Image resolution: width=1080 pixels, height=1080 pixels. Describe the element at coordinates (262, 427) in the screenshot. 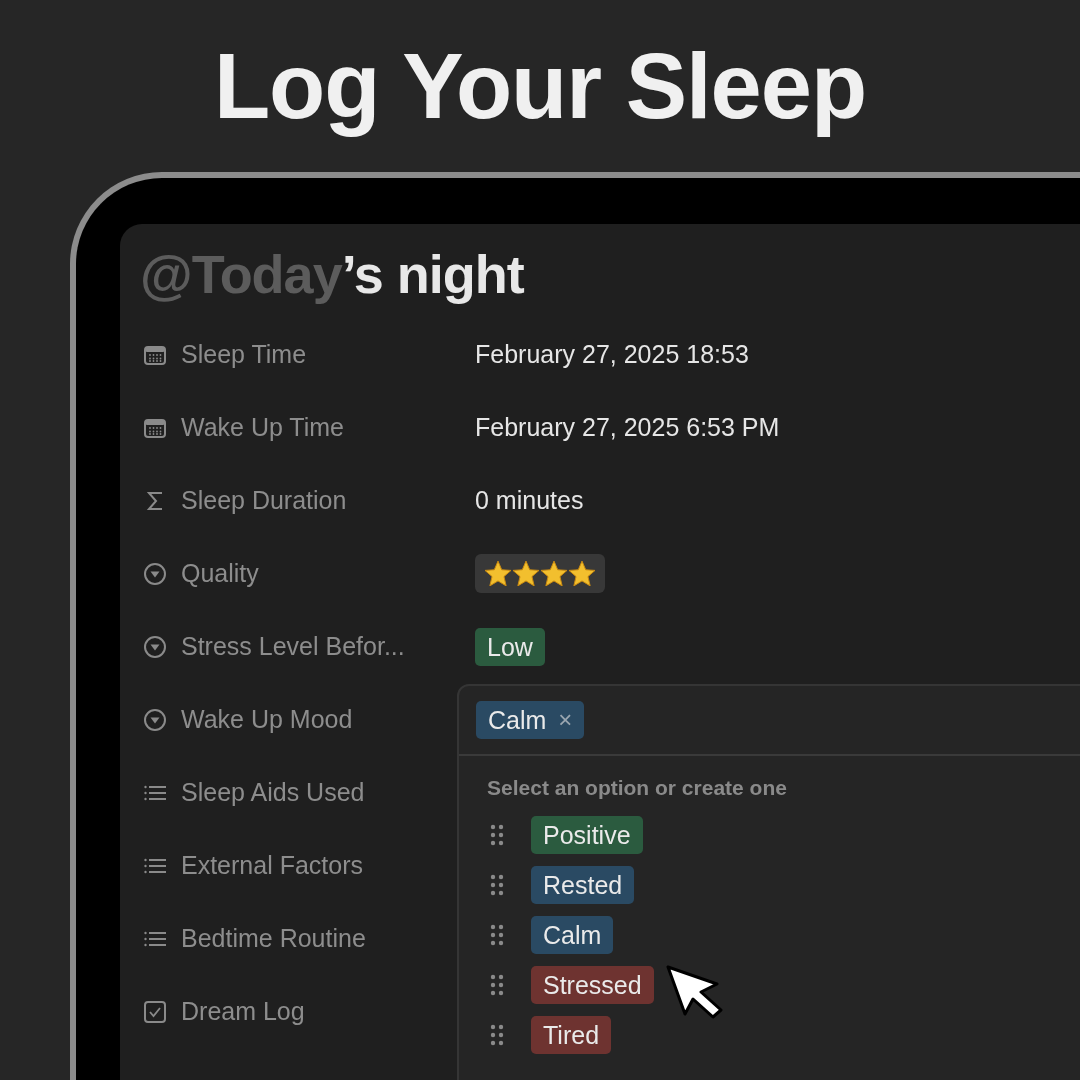

I see `property-label: Wake Up Time` at that location.